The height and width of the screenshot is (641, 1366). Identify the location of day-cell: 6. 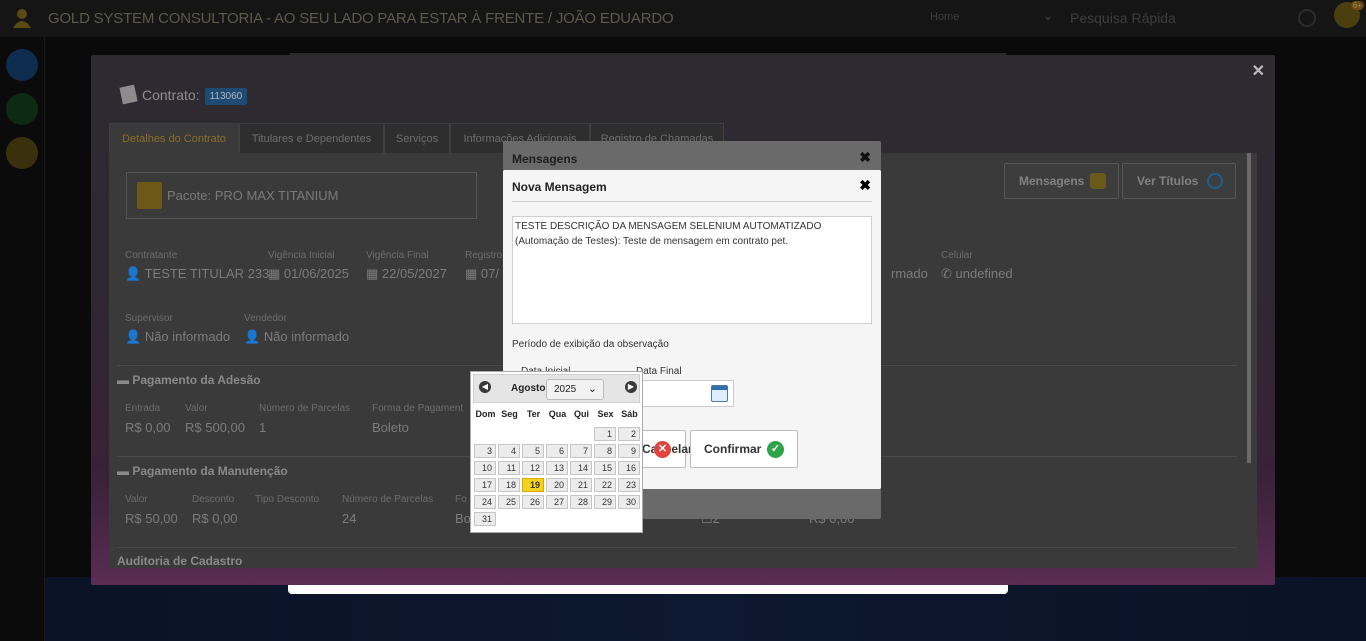
(557, 451).